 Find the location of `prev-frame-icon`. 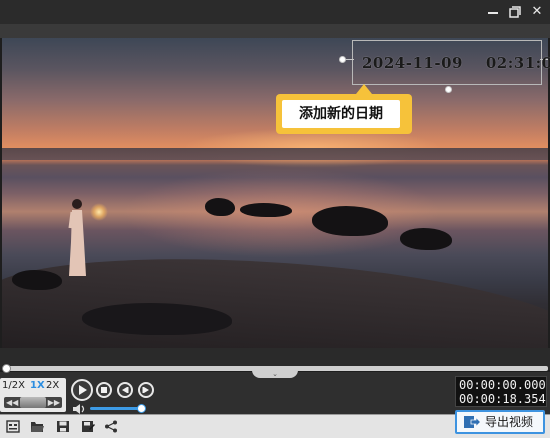

prev-frame-icon is located at coordinates (125, 390).